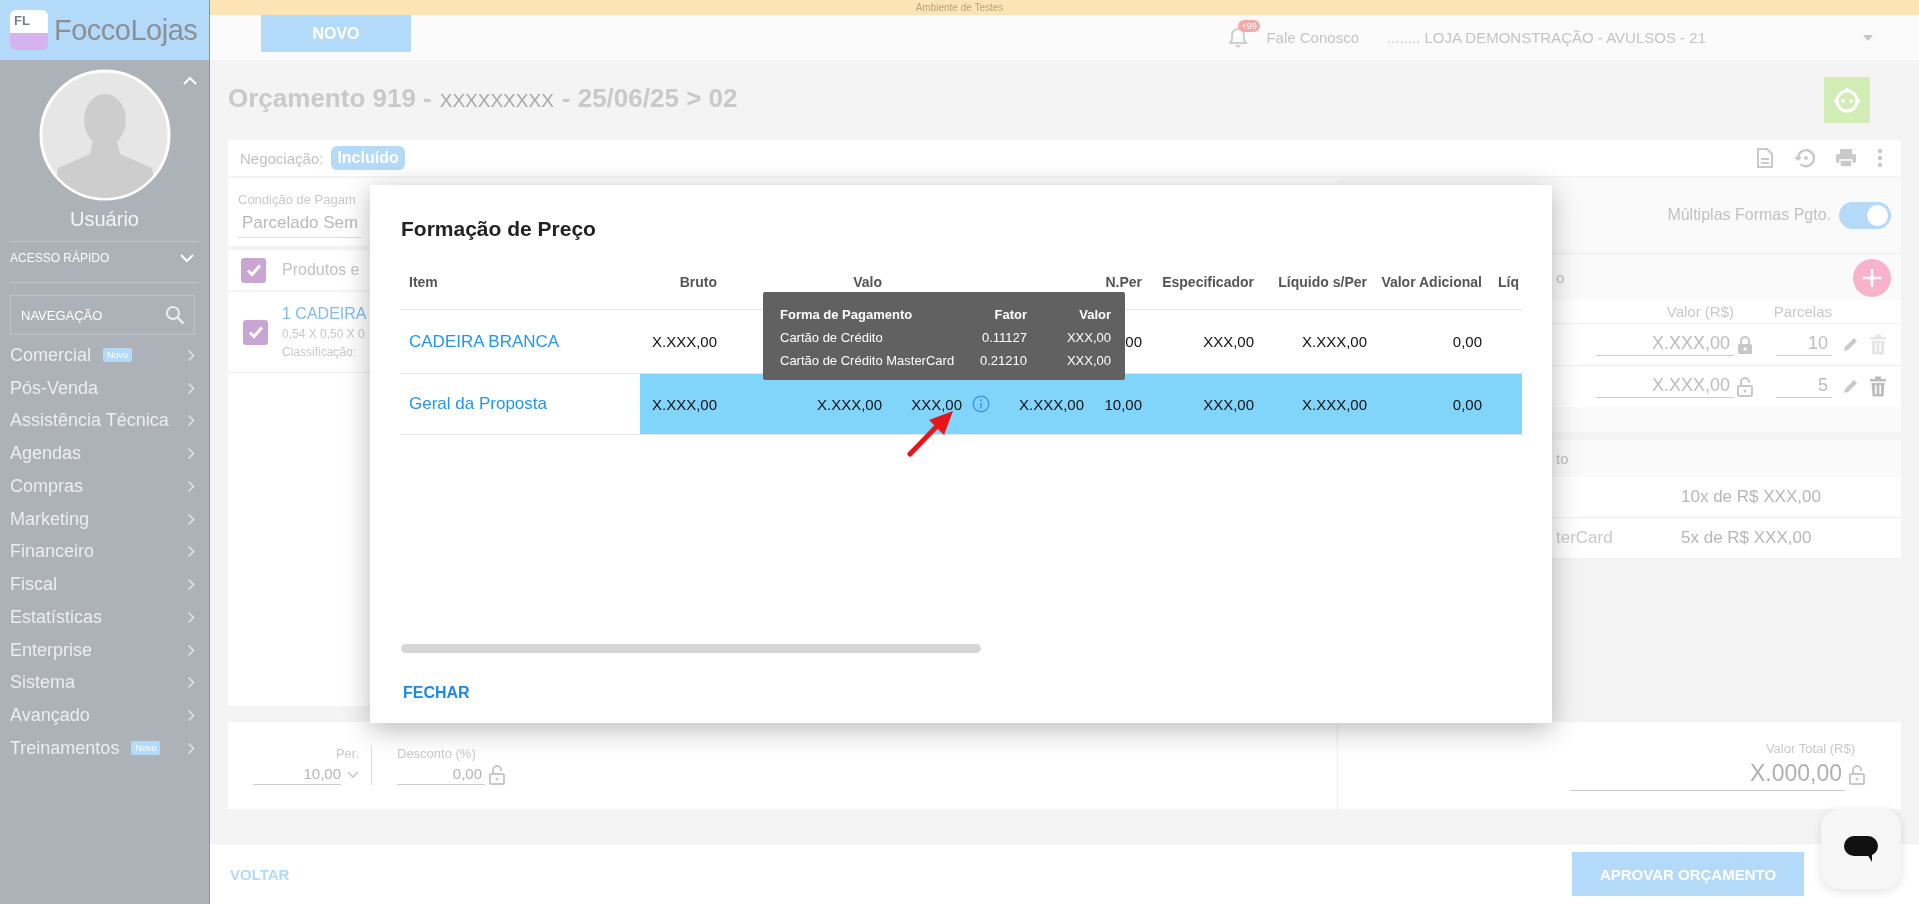 Image resolution: width=1919 pixels, height=904 pixels. What do you see at coordinates (1508, 283) in the screenshot?
I see `column-header: Líq` at bounding box center [1508, 283].